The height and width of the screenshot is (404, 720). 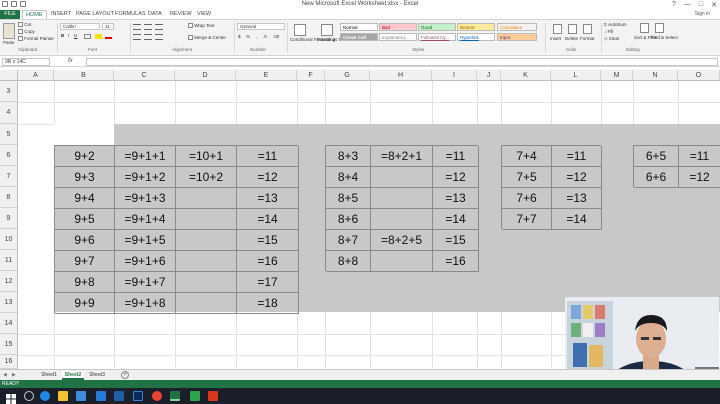 What do you see at coordinates (148, 27) in the screenshot?
I see `align-middle-icon` at bounding box center [148, 27].